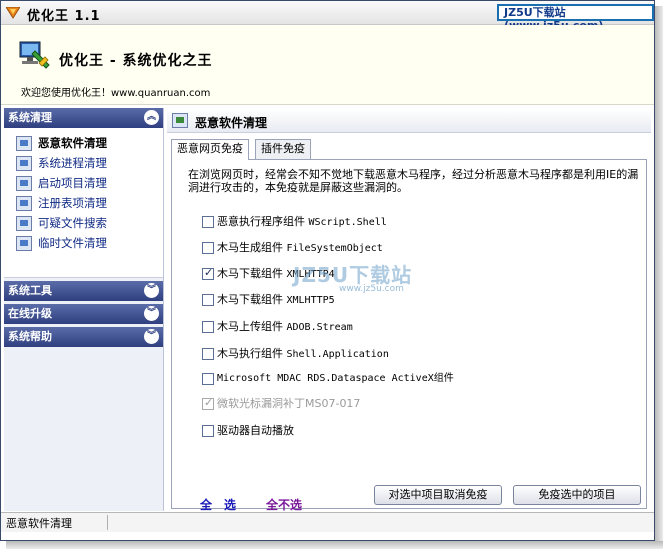  What do you see at coordinates (83, 314) in the screenshot?
I see `sidebar-section-upgrade: 在线升级 ︾` at bounding box center [83, 314].